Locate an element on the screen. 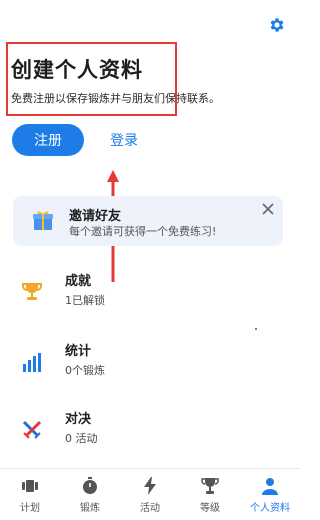 The width and height of the screenshot is (320, 520). nav-item-workout: 锻炼 is located at coordinates (90, 494).